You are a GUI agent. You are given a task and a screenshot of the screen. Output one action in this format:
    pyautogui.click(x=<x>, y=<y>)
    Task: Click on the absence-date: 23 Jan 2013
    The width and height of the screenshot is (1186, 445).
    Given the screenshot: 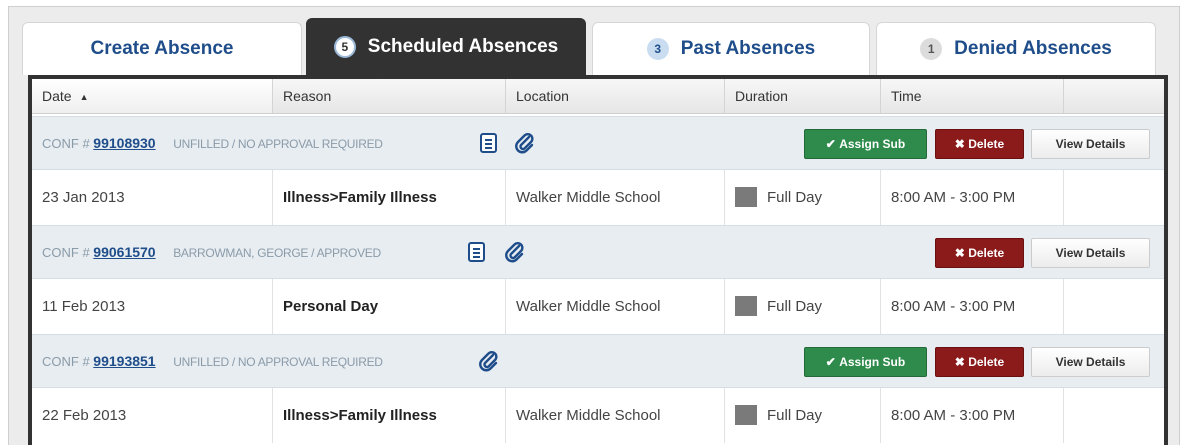 What is the action you would take?
    pyautogui.click(x=152, y=197)
    